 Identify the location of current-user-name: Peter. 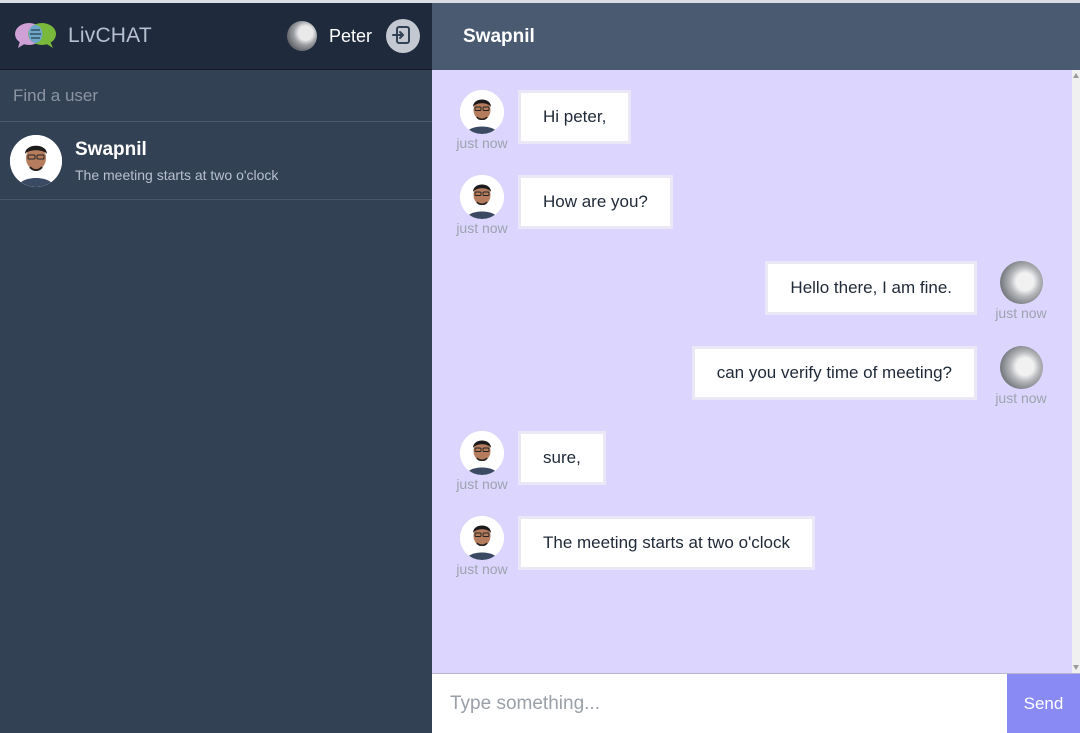
(350, 35).